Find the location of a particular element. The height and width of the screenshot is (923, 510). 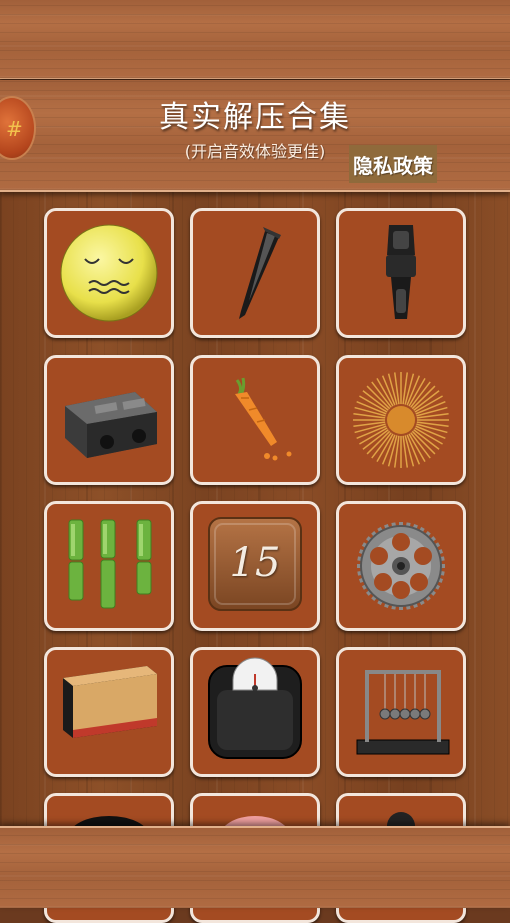

tile-brush is located at coordinates (255, 273).